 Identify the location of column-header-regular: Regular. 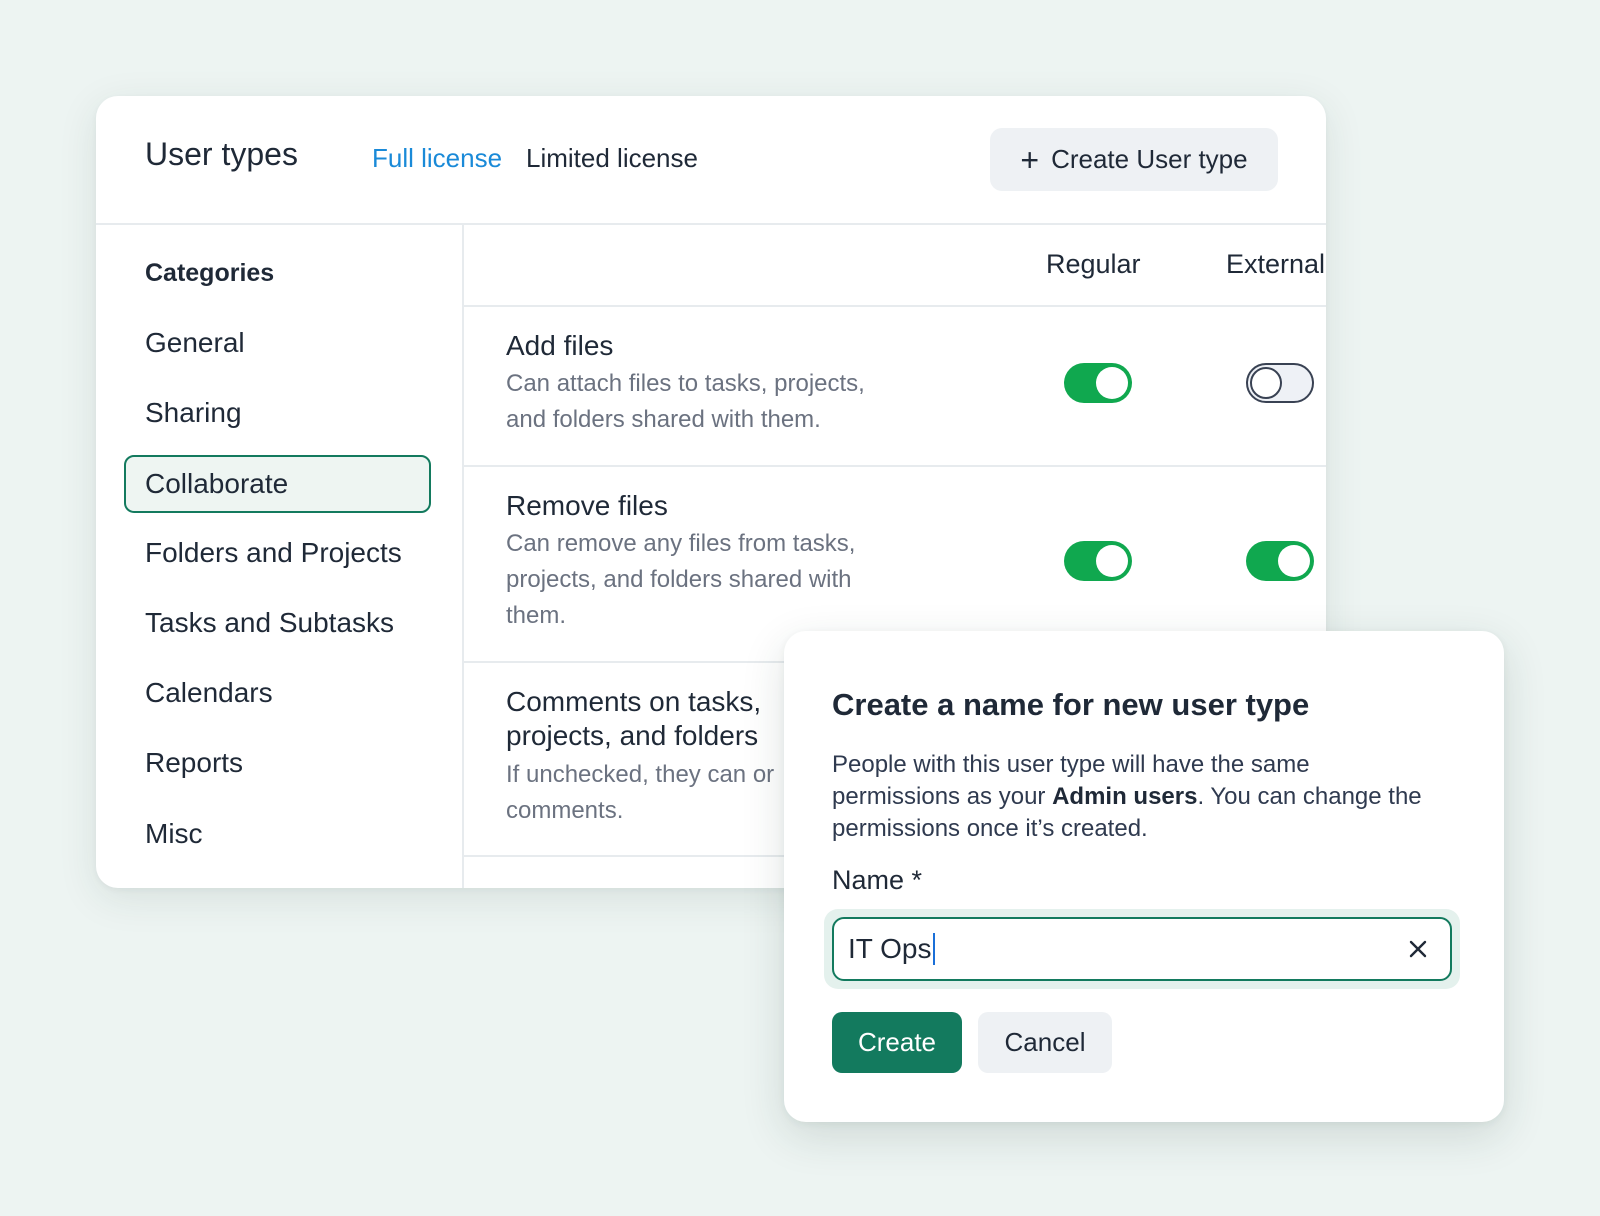
(1093, 264).